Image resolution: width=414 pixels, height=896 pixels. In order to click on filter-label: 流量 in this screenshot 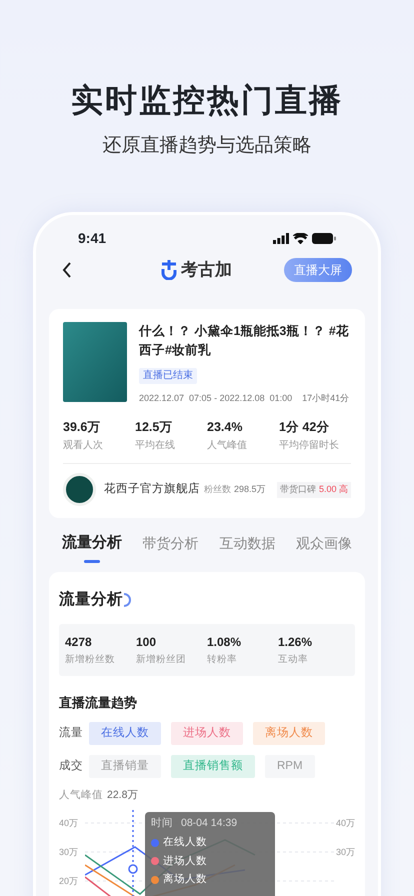, I will do `click(71, 733)`.